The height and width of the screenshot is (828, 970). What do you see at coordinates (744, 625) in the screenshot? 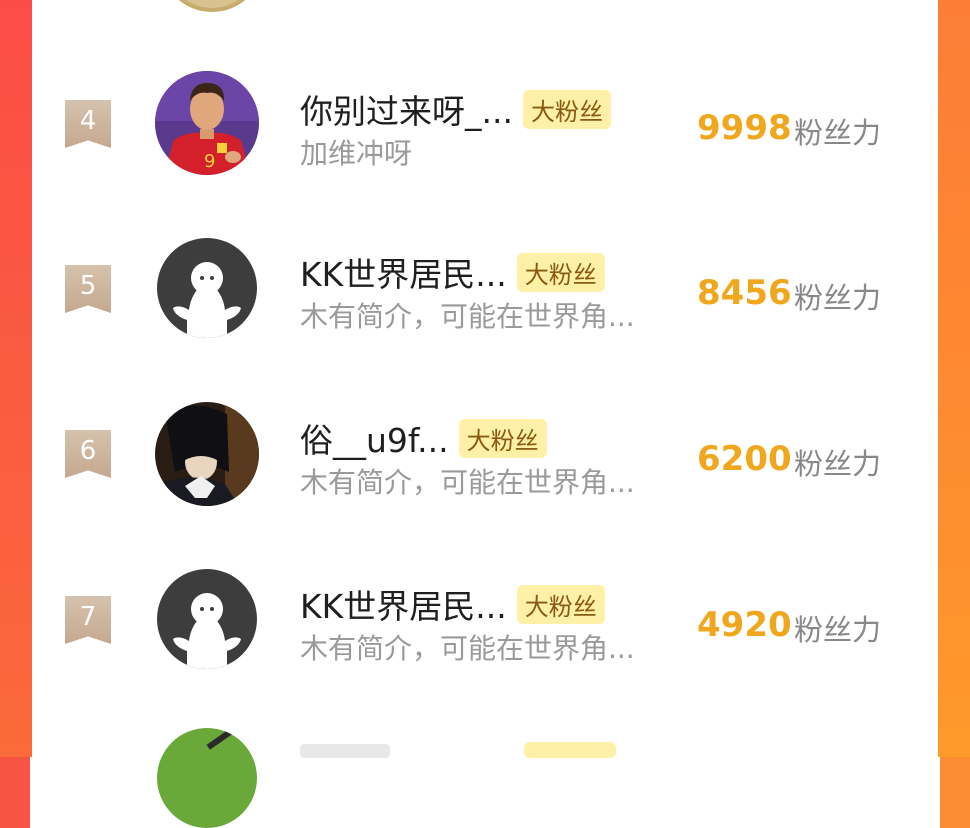
I see `fan-power-value: 4920` at bounding box center [744, 625].